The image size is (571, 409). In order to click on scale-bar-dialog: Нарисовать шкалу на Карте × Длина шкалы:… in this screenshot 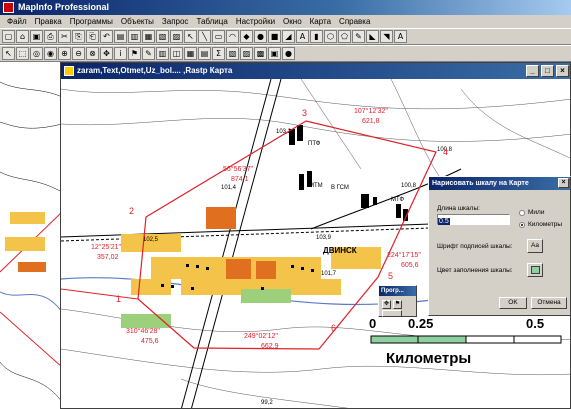, I will do `click(499, 246)`.